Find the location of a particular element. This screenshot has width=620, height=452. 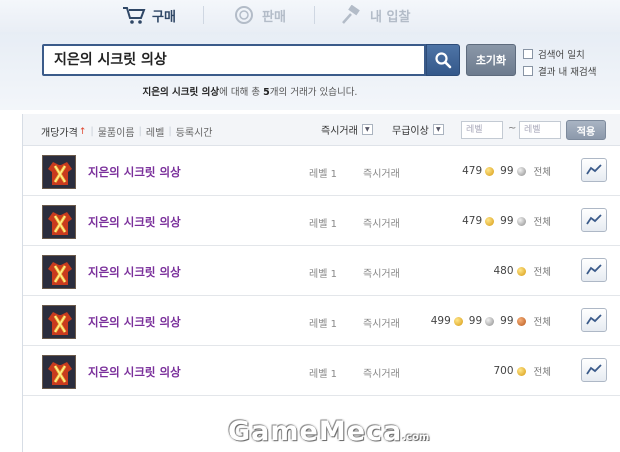

listing-row: 지은의 시크릿 의상 레벨 1 즉시거래 700 전체 is located at coordinates (321, 371).